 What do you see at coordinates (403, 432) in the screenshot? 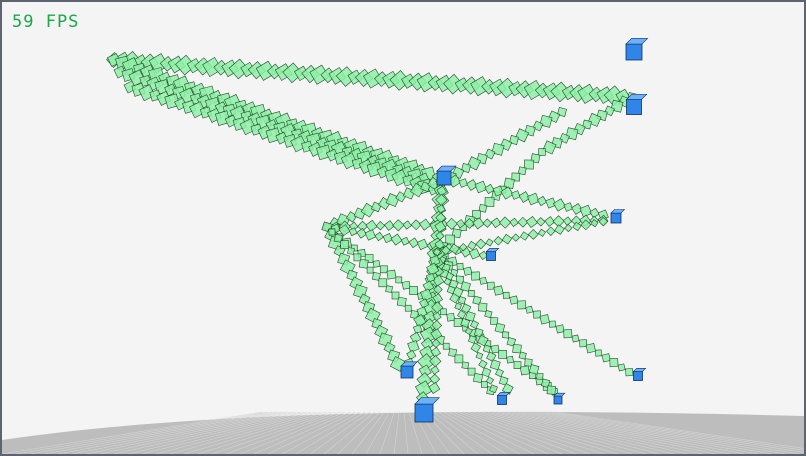
I see `floor-grid` at bounding box center [403, 432].